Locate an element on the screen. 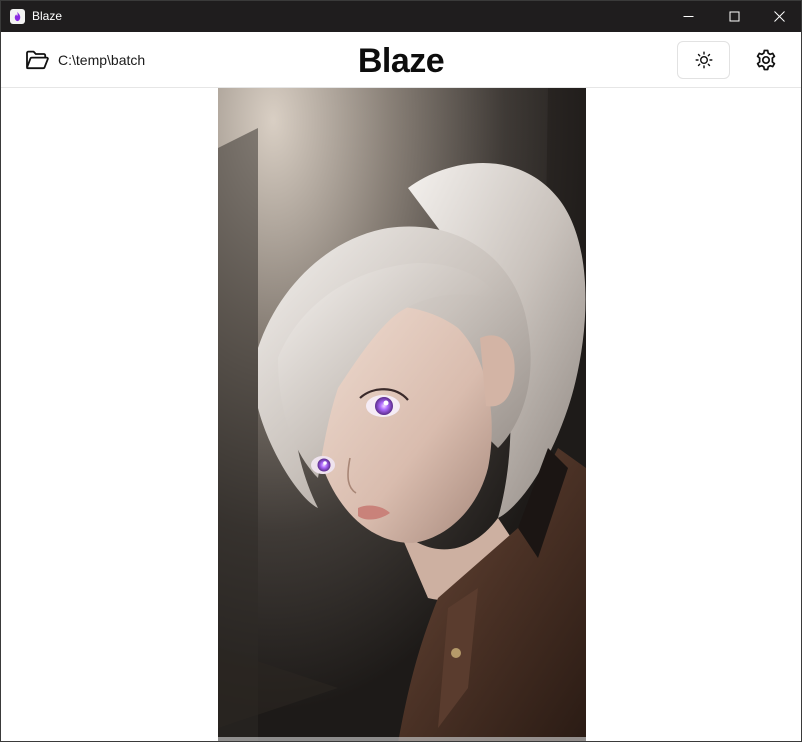 The height and width of the screenshot is (742, 802). minimize-button is located at coordinates (688, 16).